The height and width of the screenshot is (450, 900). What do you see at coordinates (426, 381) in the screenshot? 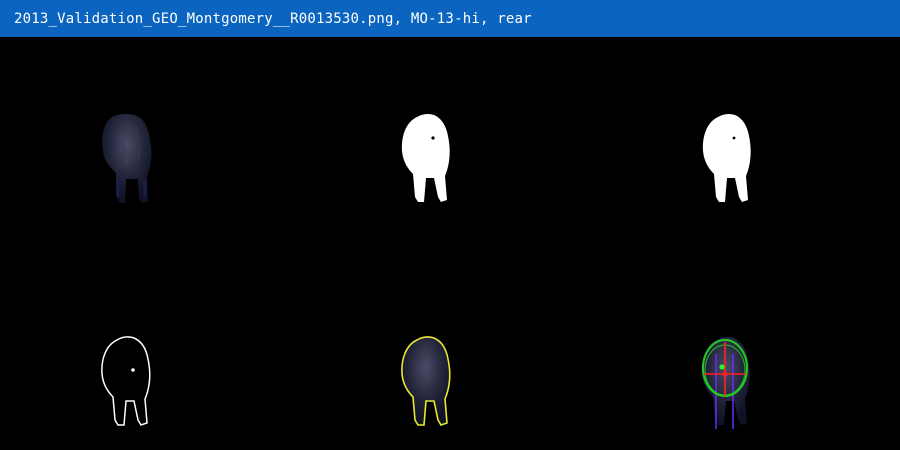
I see `cow-rear-contour-overlay-icon` at bounding box center [426, 381].